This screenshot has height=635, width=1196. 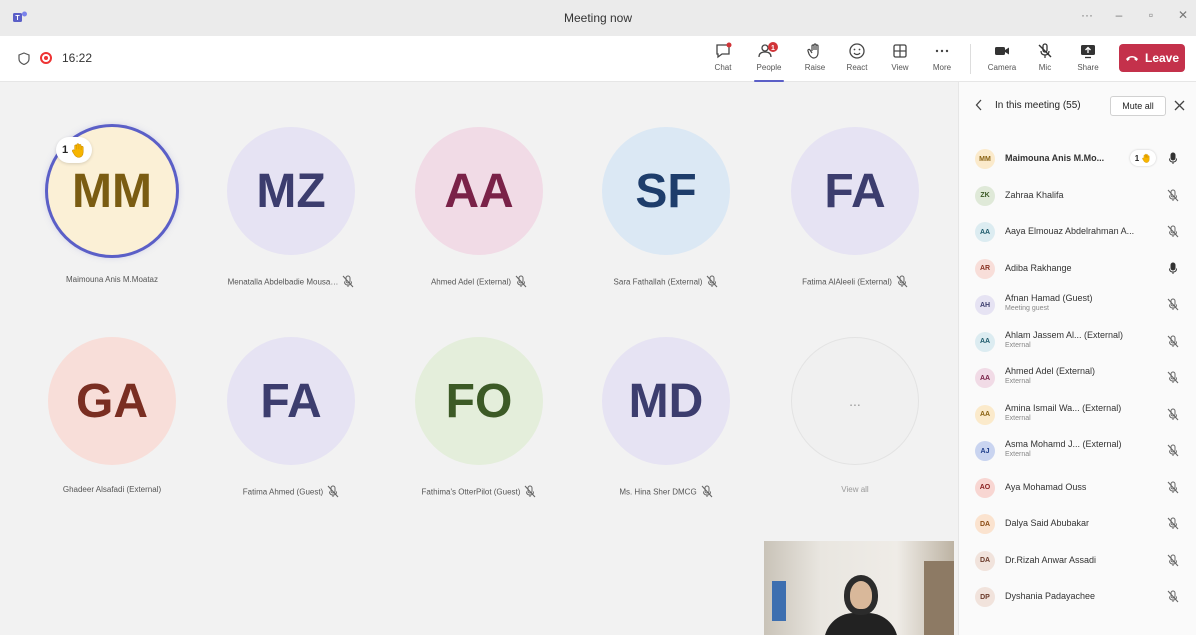 What do you see at coordinates (985, 451) in the screenshot?
I see `participant-avatar: AJ` at bounding box center [985, 451].